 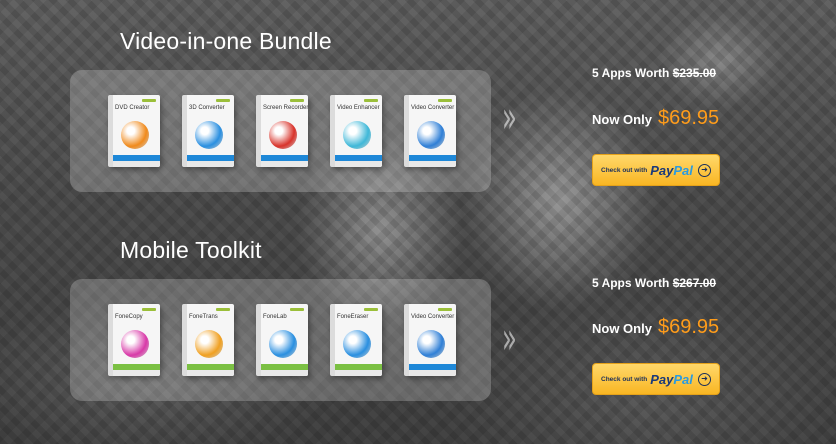 I want to click on product-name: FoneCopy, so click(x=129, y=317).